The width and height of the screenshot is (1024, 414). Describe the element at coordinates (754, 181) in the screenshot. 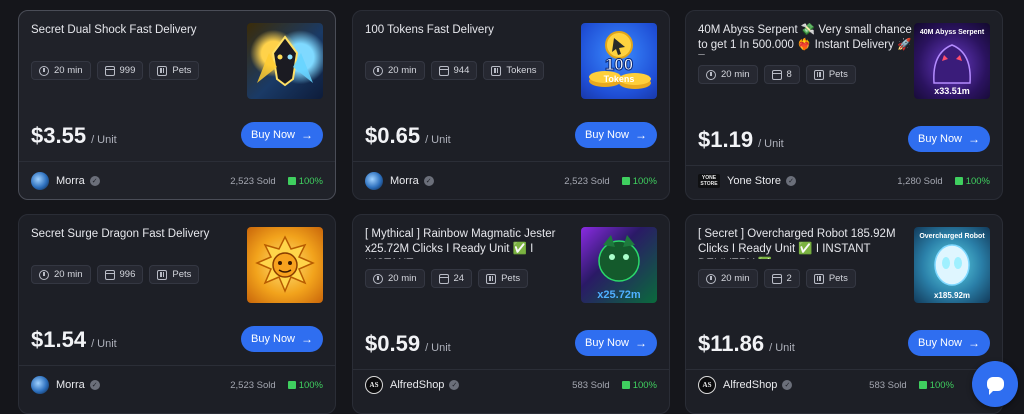

I see `seller-name: Yone Store` at that location.